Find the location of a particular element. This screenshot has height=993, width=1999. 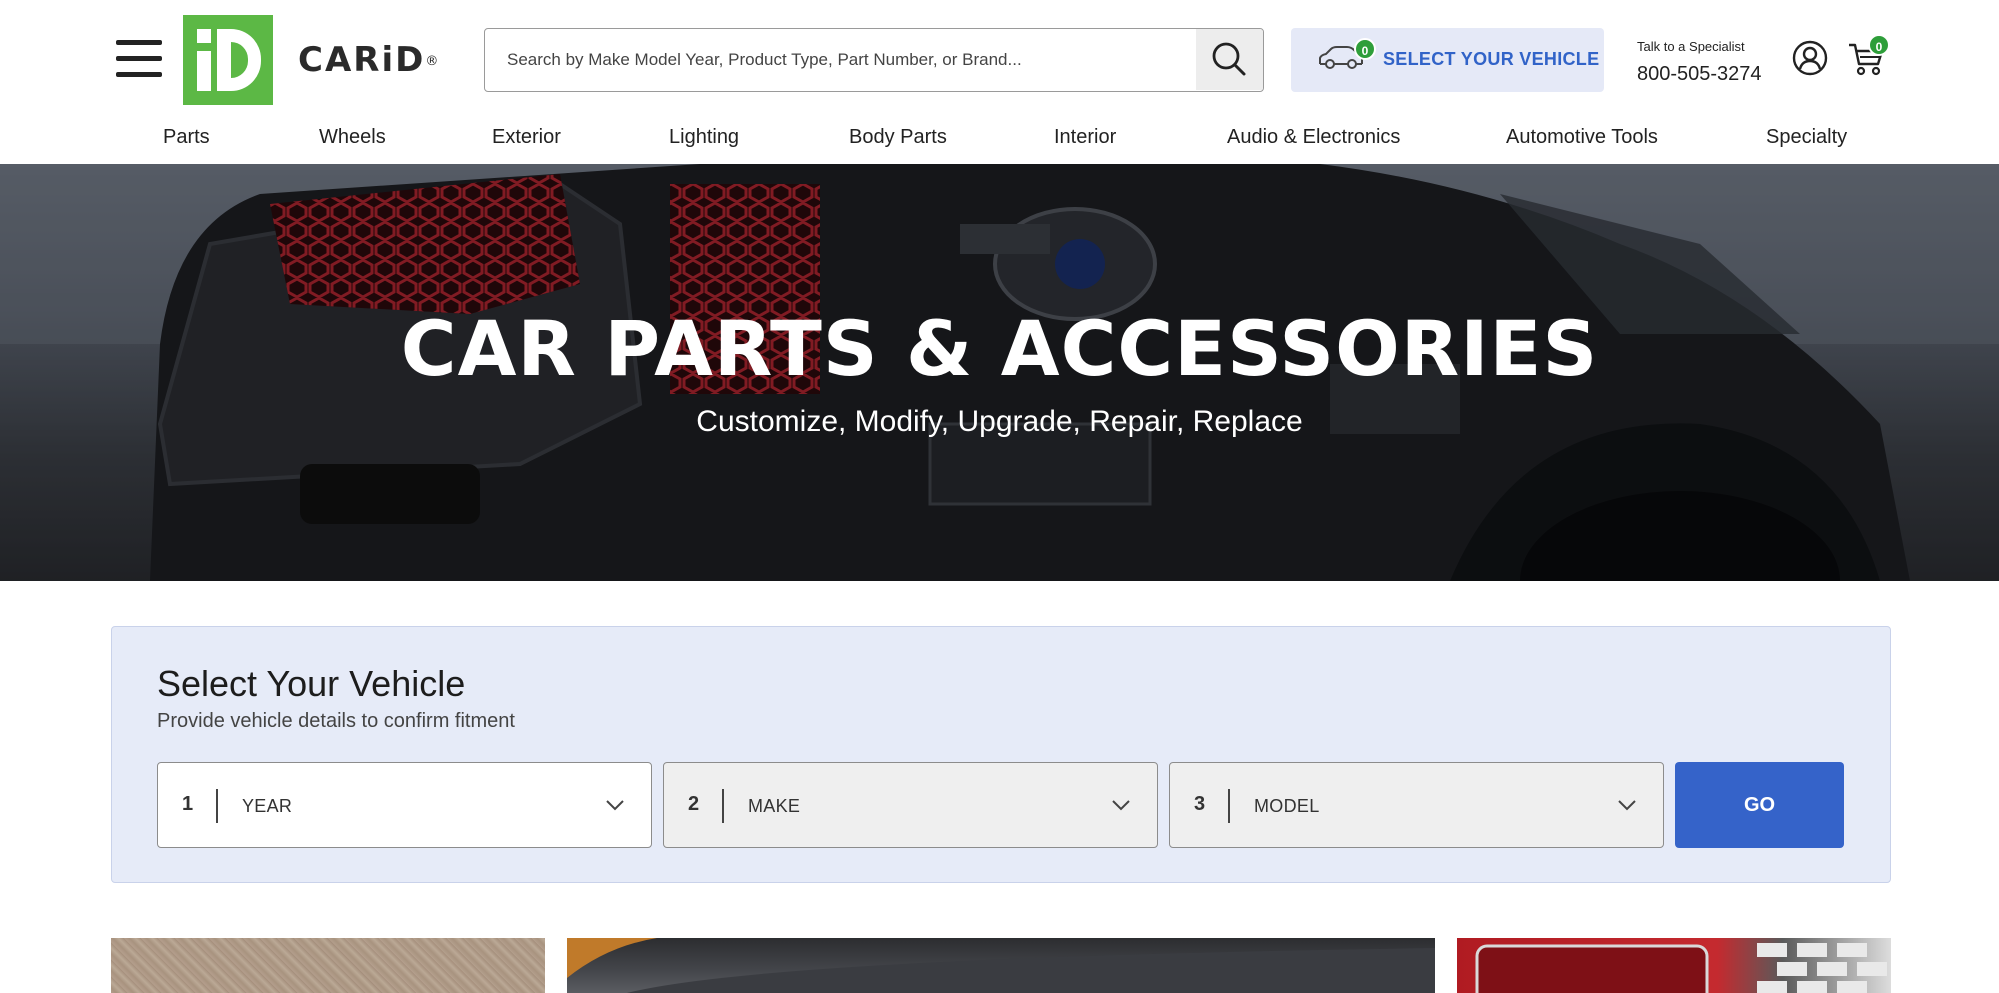

select-vehicle-button: 0 SELECT YOUR VEHICLE is located at coordinates (1447, 60).